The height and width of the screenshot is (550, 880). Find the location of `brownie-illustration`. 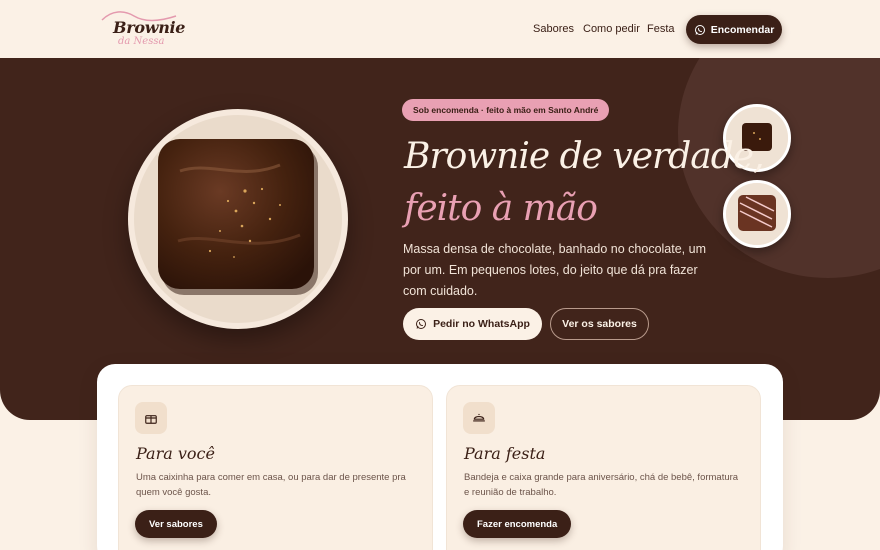

brownie-illustration is located at coordinates (238, 217).